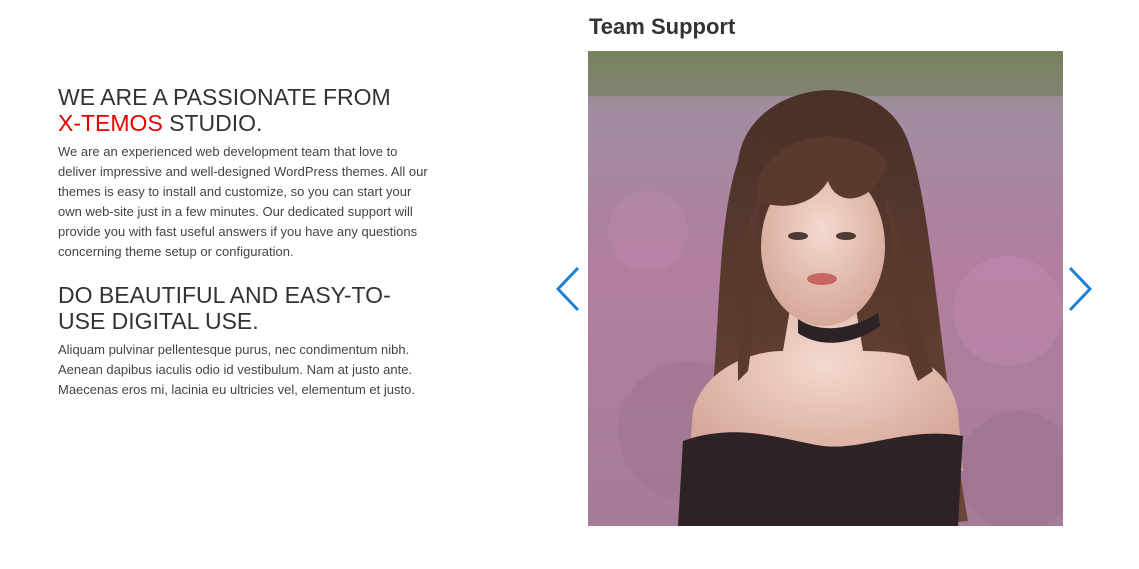 This screenshot has height=569, width=1139. What do you see at coordinates (216, 123) in the screenshot?
I see `heading-suffix: STUDIO.` at bounding box center [216, 123].